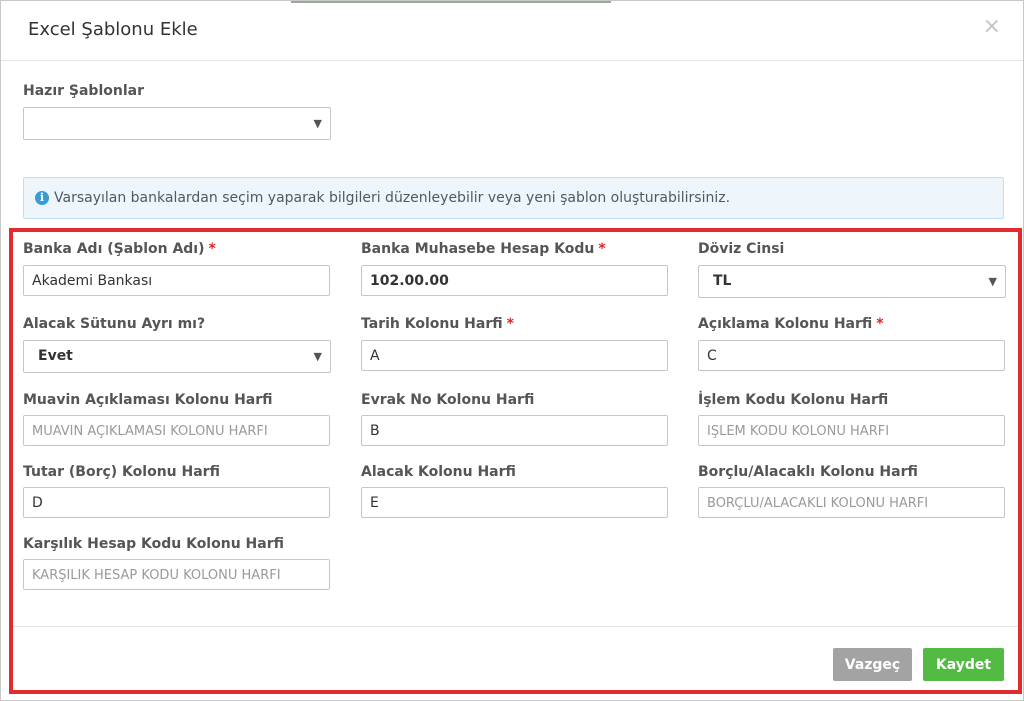 This screenshot has height=701, width=1024. I want to click on amount-col-label: Tutar (Borç) Kolonu Harfi, so click(121, 472).